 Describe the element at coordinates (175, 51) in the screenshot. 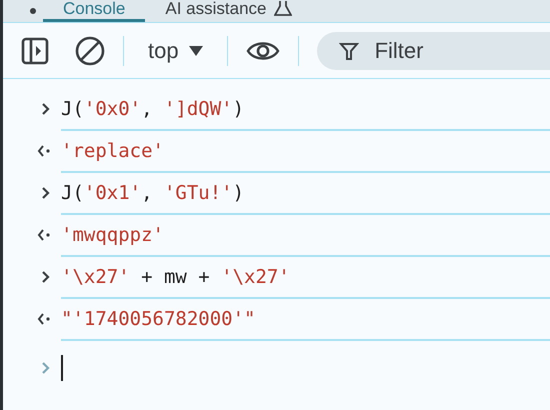

I see `context-dropdown: top` at that location.